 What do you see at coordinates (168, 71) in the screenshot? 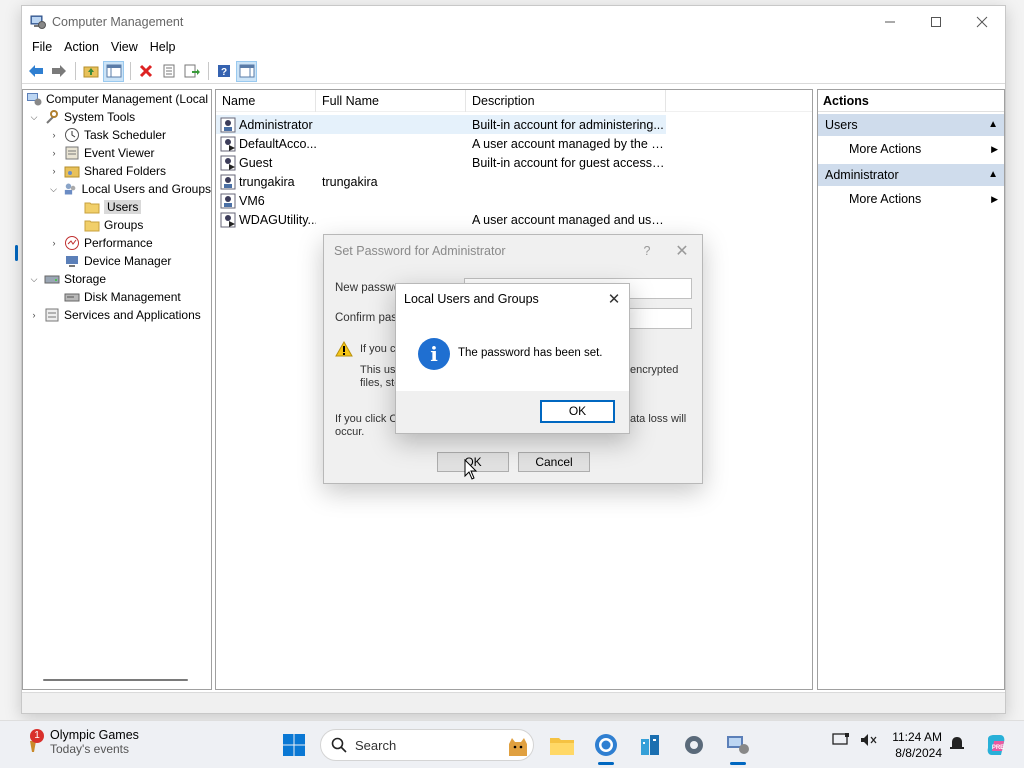
I see `properties-button` at bounding box center [168, 71].